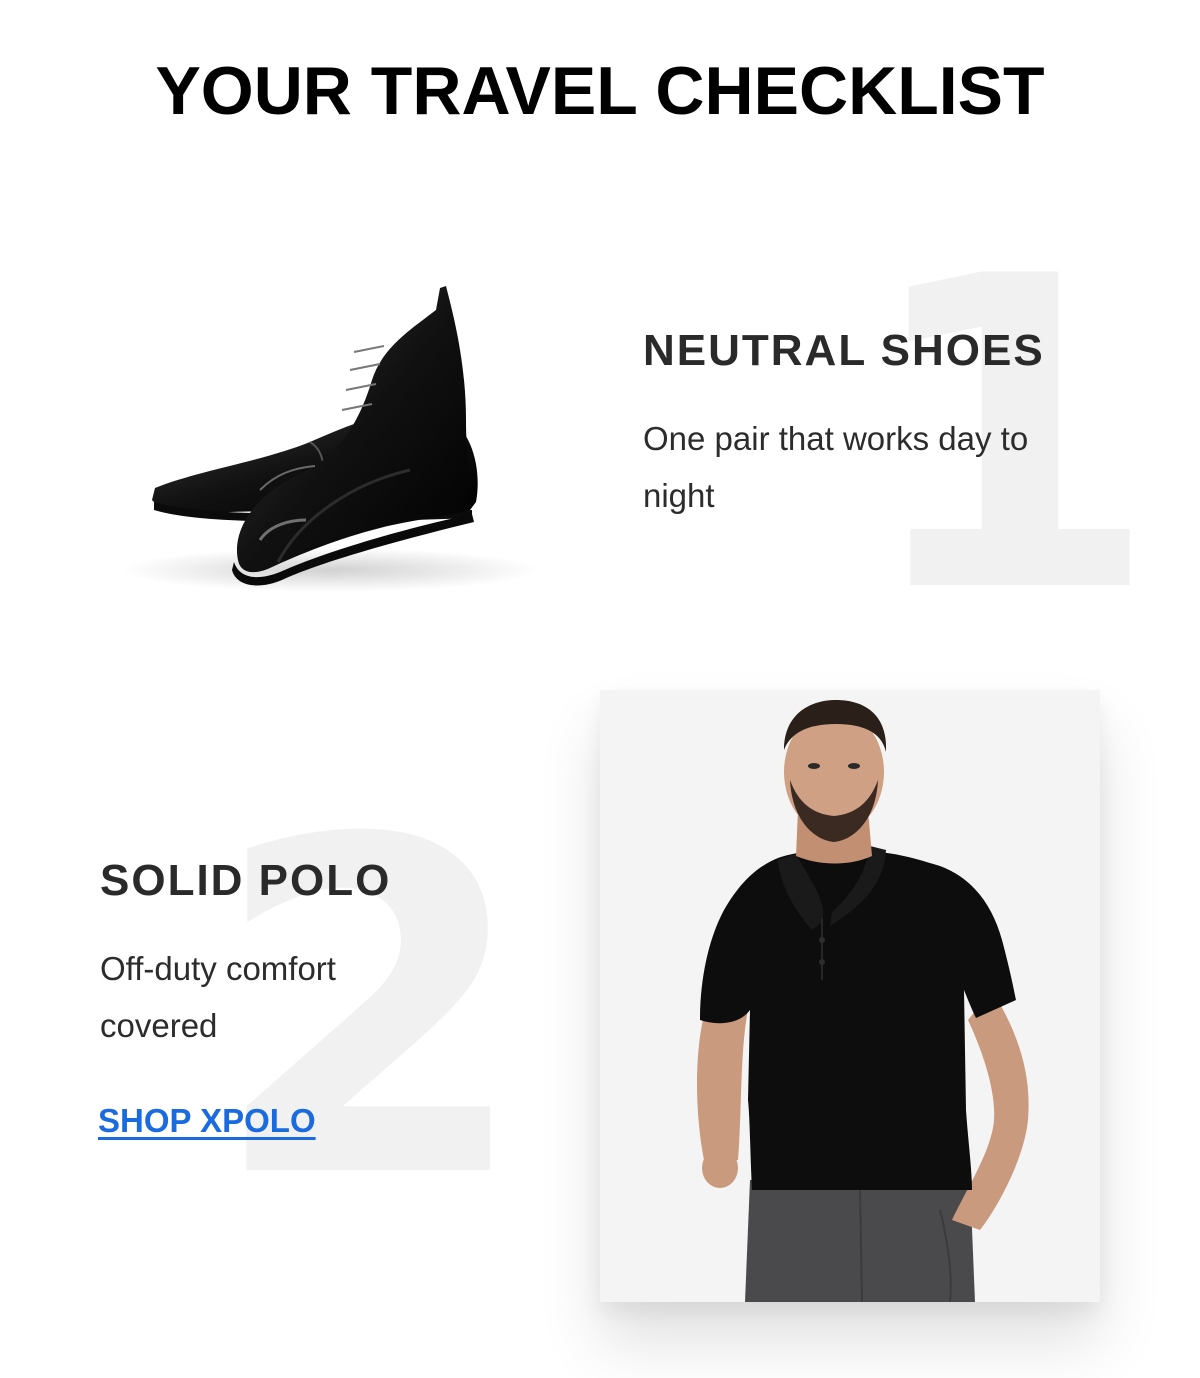 Image resolution: width=1200 pixels, height=1378 pixels. What do you see at coordinates (844, 350) in the screenshot?
I see `item-heading: NEUTRAL SHOES` at bounding box center [844, 350].